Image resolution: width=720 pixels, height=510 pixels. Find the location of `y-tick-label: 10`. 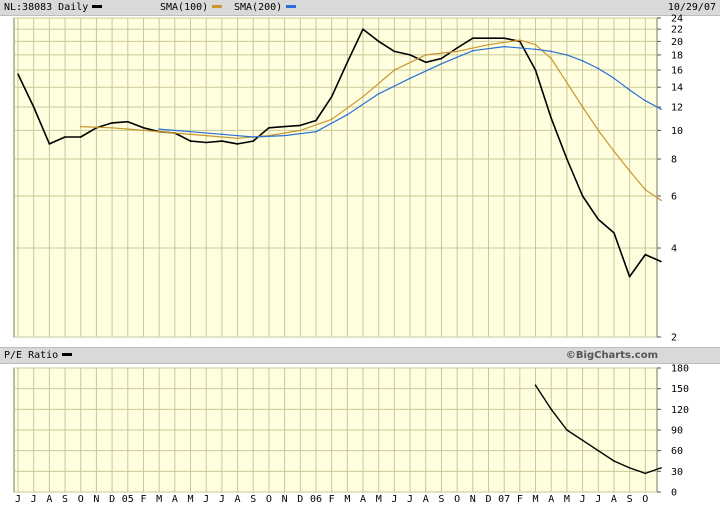

y-tick-label: 10 is located at coordinates (677, 131).